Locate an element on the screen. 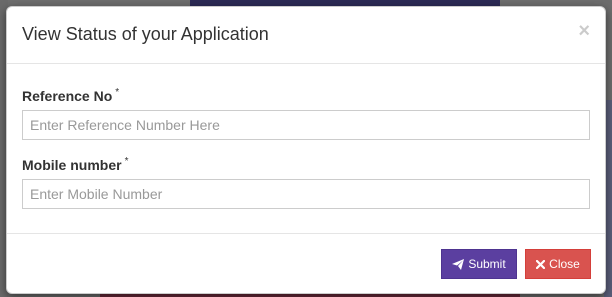  times-icon is located at coordinates (541, 264).